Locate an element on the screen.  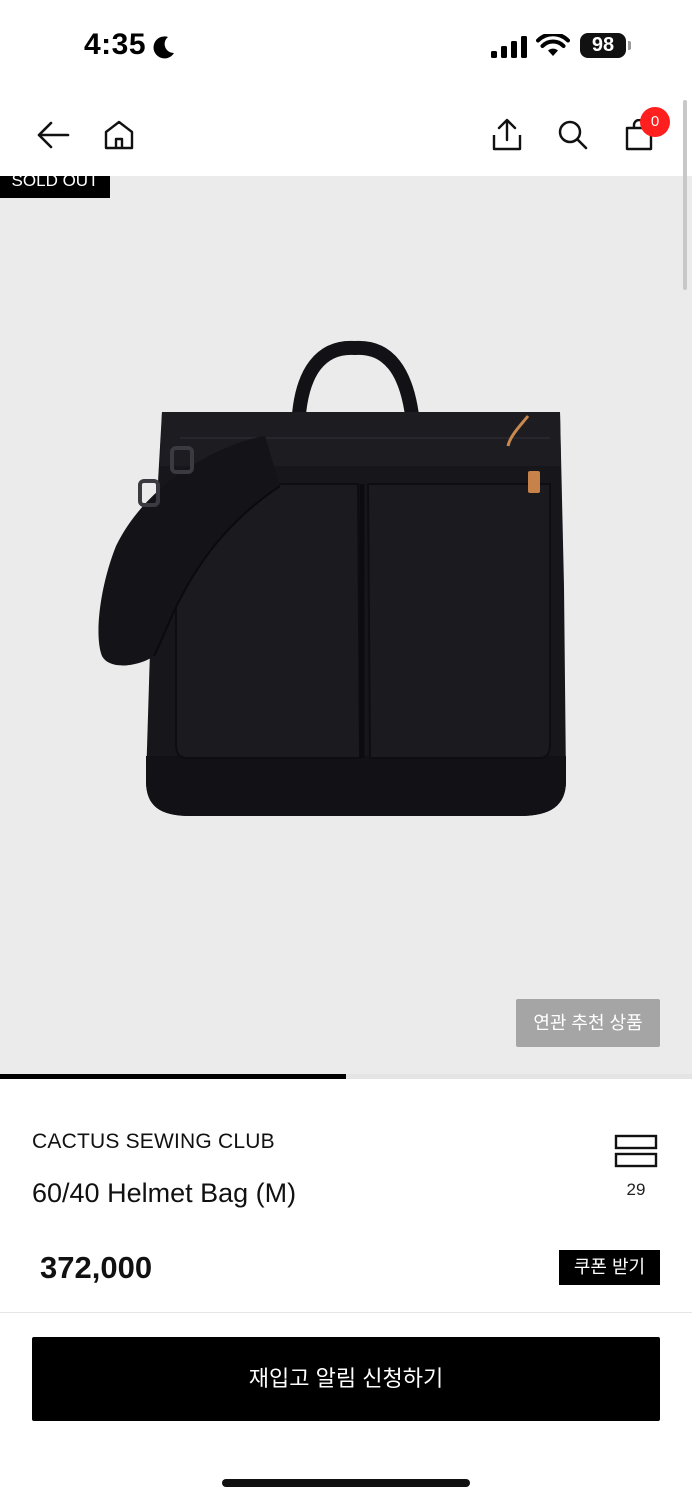
related-products-button: 연관 추천 상품 is located at coordinates (588, 1023).